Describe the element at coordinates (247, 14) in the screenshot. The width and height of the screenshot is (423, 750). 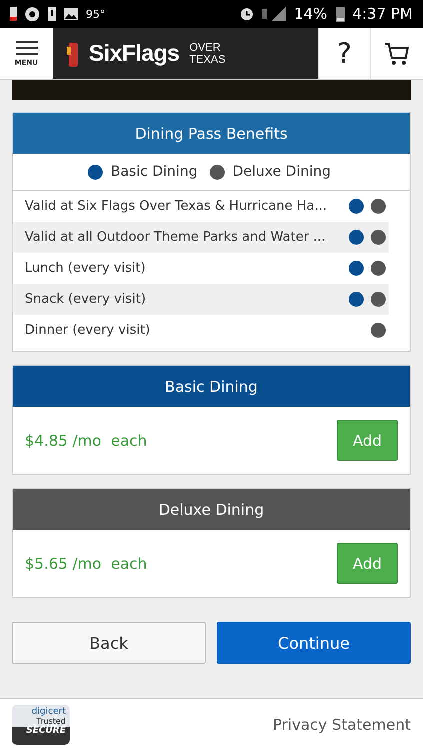
I see `alarm-icon` at that location.